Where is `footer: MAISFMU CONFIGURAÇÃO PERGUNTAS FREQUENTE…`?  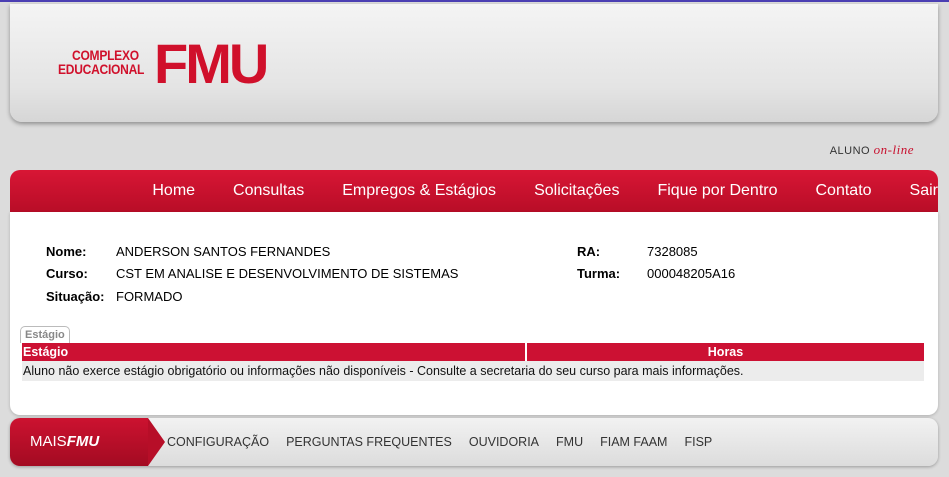
footer: MAISFMU CONFIGURAÇÃO PERGUNTAS FREQUENTE… is located at coordinates (474, 442).